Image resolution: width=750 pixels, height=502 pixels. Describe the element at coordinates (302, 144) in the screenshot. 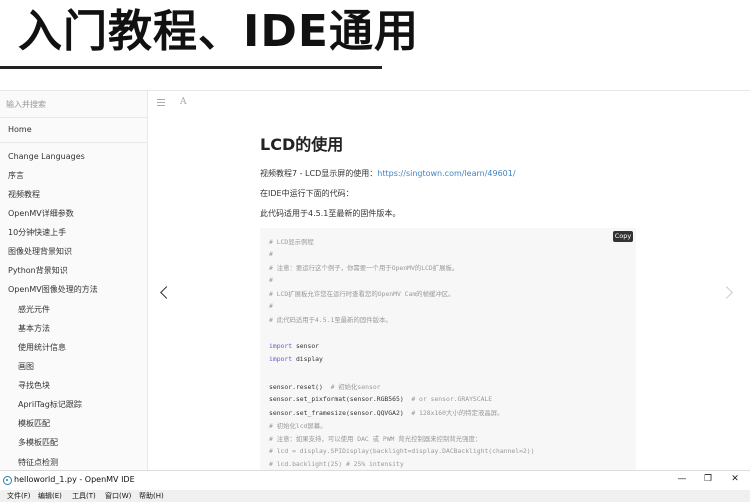

I see `page-title: LCD的使用` at that location.